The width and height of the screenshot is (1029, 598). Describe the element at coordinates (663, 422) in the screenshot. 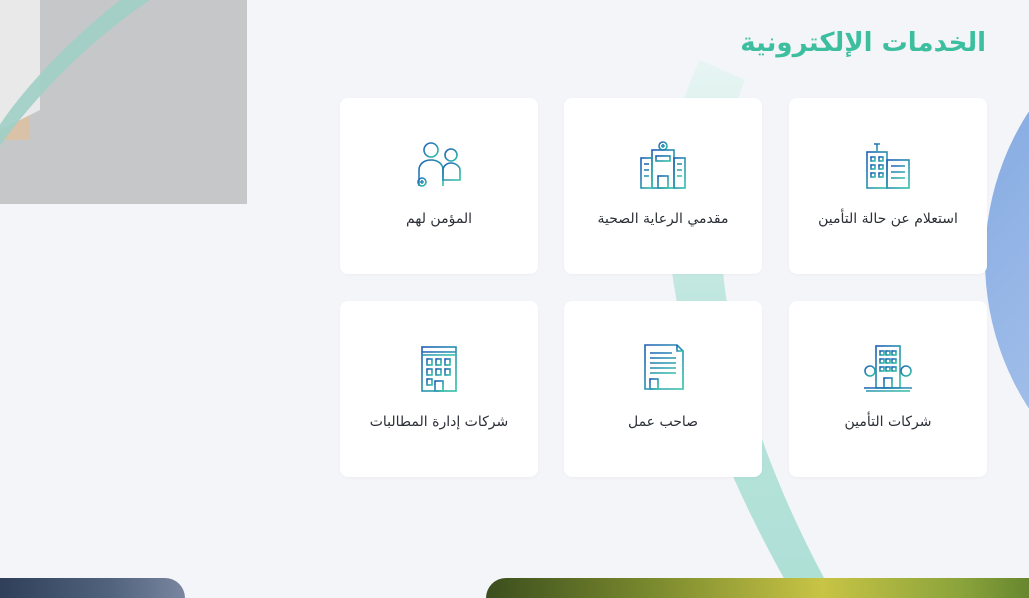

I see `service-label: صاحب عمل` at that location.